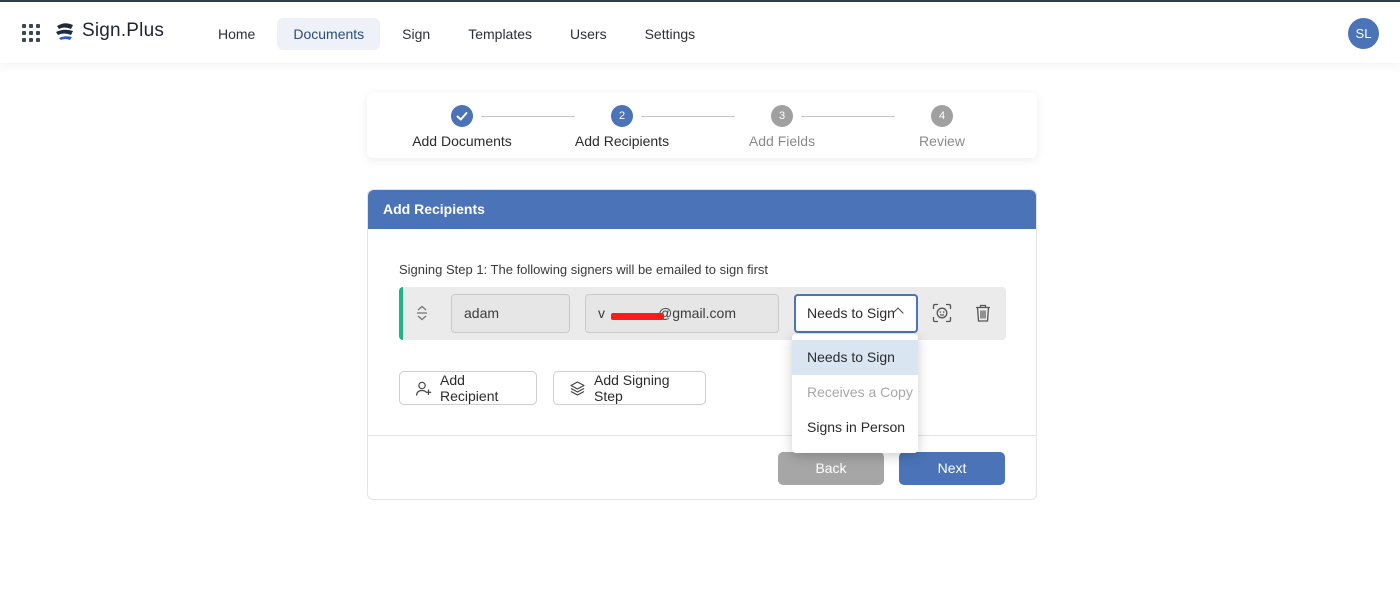 Image resolution: width=1400 pixels, height=589 pixels. Describe the element at coordinates (637, 316) in the screenshot. I see `redaction-mark` at that location.